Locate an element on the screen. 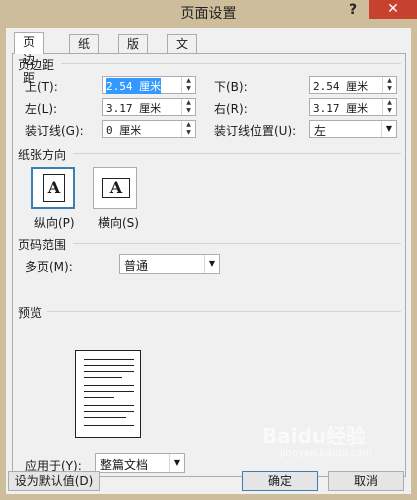 The image size is (417, 500). landscape-option: A is located at coordinates (115, 188).